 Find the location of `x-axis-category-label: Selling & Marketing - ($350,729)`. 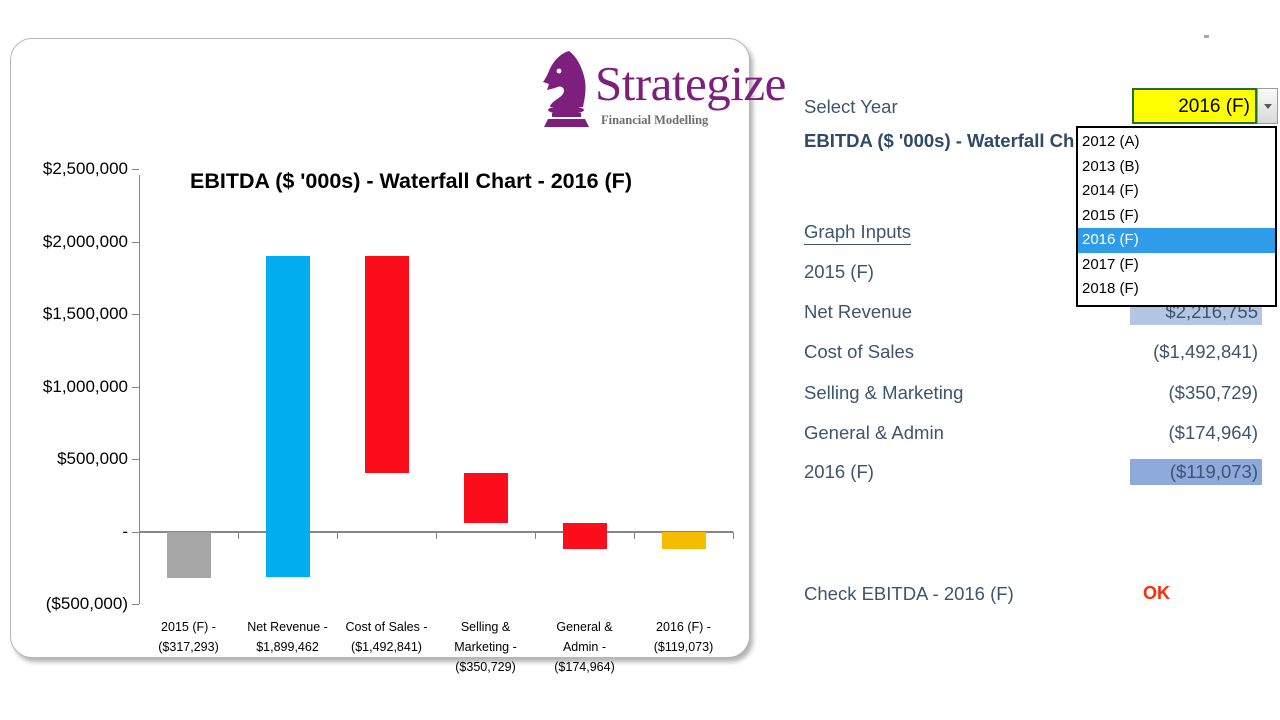

x-axis-category-label: Selling & Marketing - ($350,729) is located at coordinates (485, 647).